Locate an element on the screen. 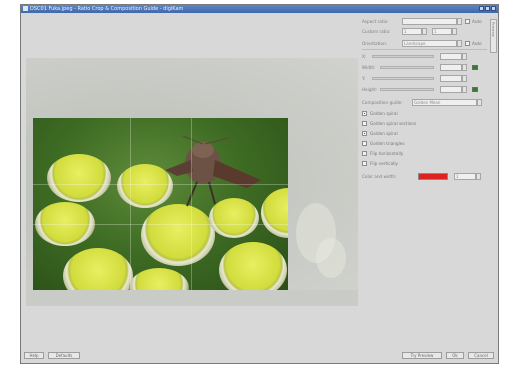 This screenshot has width=508, height=367. guide-color-button is located at coordinates (433, 176).